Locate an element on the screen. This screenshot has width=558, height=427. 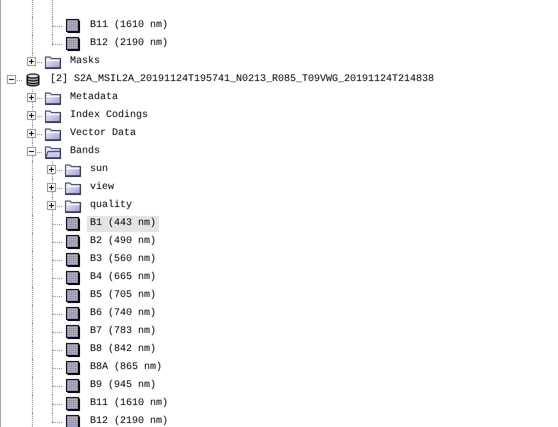
tree-item: B9 (945 nm) is located at coordinates (123, 386).